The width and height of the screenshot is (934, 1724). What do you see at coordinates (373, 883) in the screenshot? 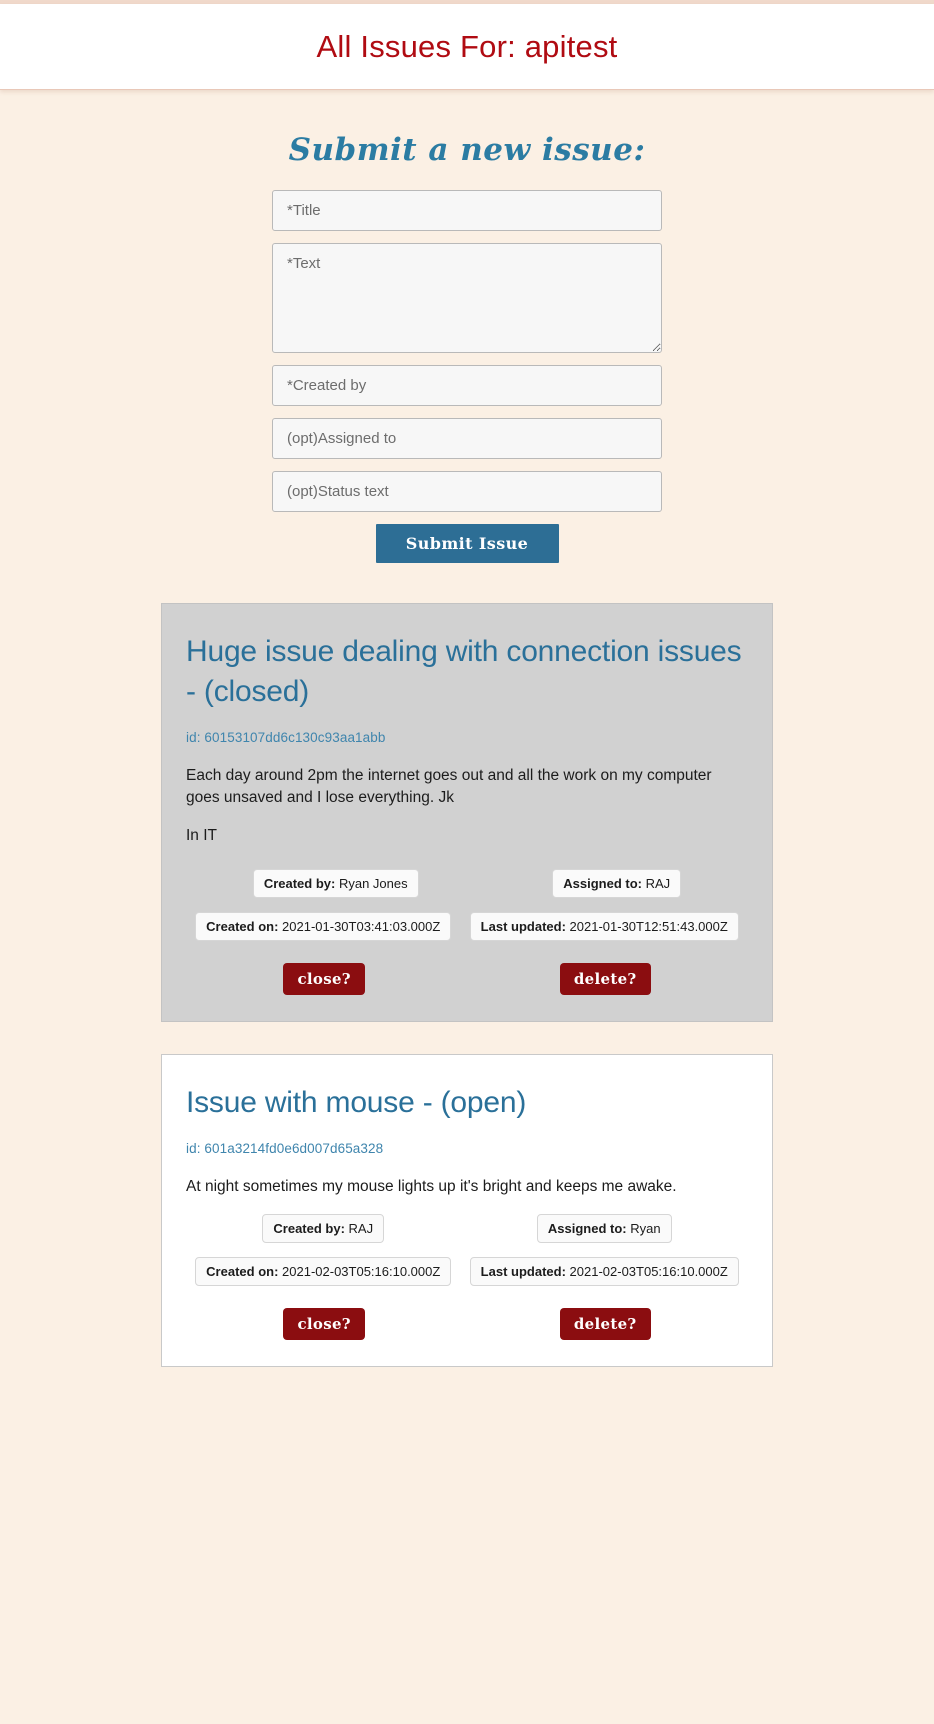
I see `created-by-value: Ryan Jones` at bounding box center [373, 883].